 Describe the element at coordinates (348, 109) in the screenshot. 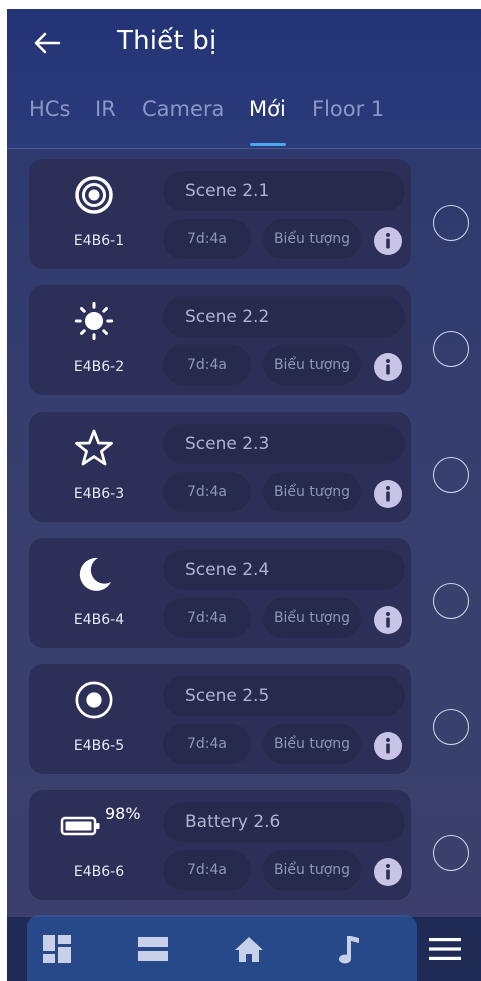

I see `tab-floor-1: Floor 1` at that location.